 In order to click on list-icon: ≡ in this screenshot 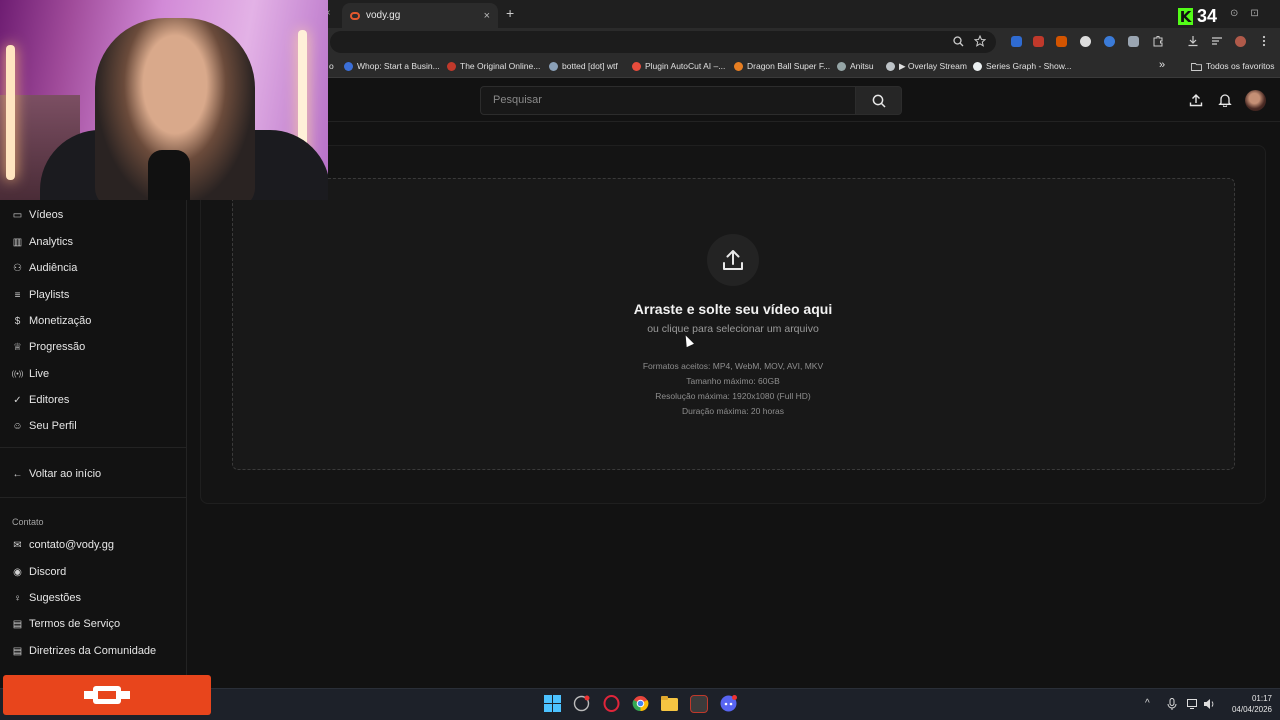, I will do `click(17, 295)`.